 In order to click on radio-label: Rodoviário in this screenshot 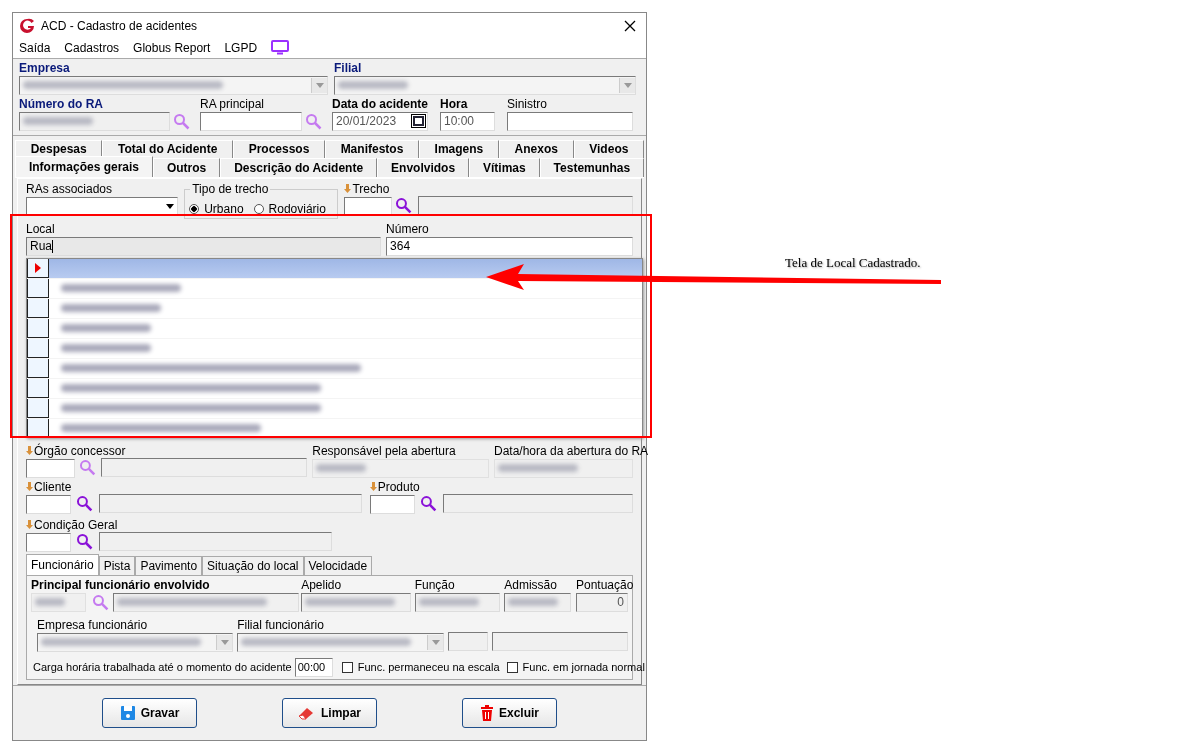, I will do `click(297, 208)`.